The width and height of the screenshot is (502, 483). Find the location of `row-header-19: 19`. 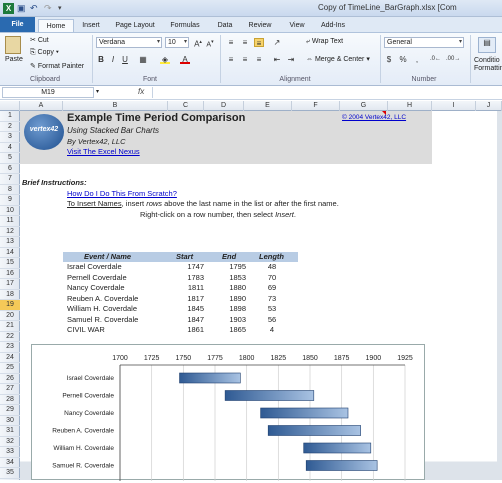

row-header-19: 19 is located at coordinates (10, 305).